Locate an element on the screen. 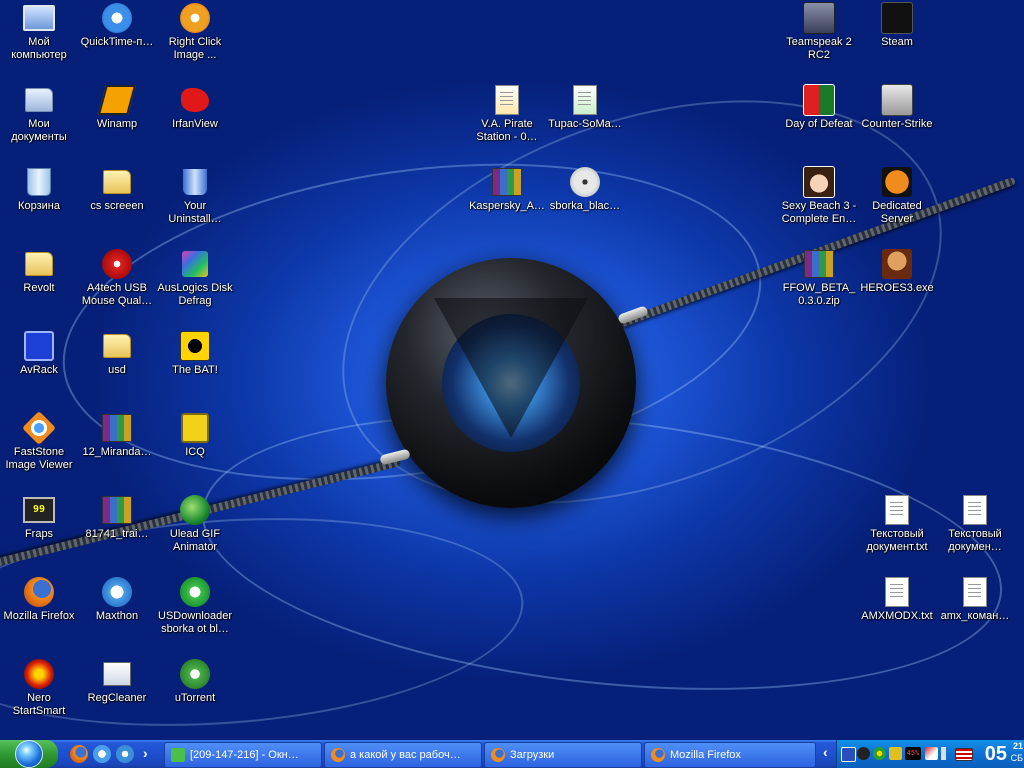 The width and height of the screenshot is (1024, 768). desktop-icon-usd: usd is located at coordinates (117, 353).